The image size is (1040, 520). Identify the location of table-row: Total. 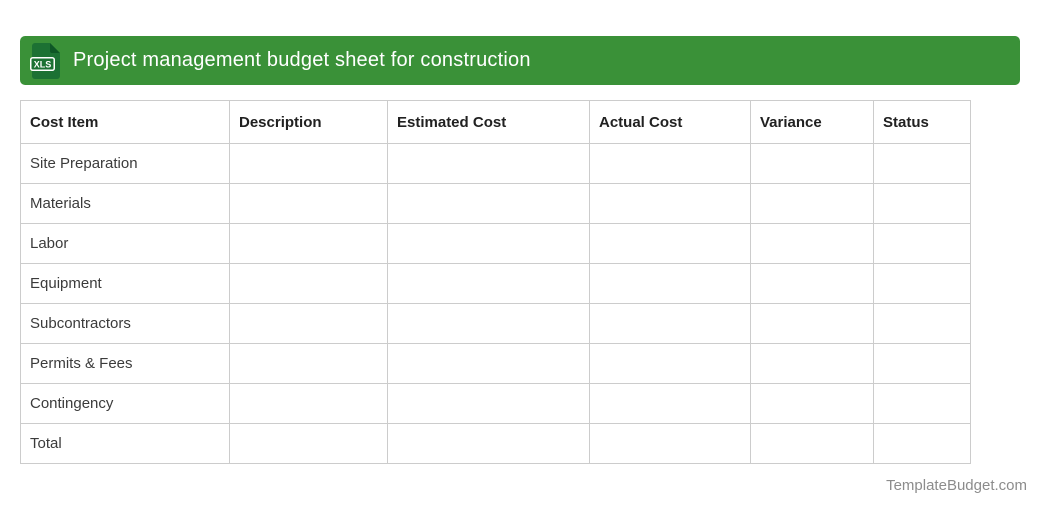
(495, 443).